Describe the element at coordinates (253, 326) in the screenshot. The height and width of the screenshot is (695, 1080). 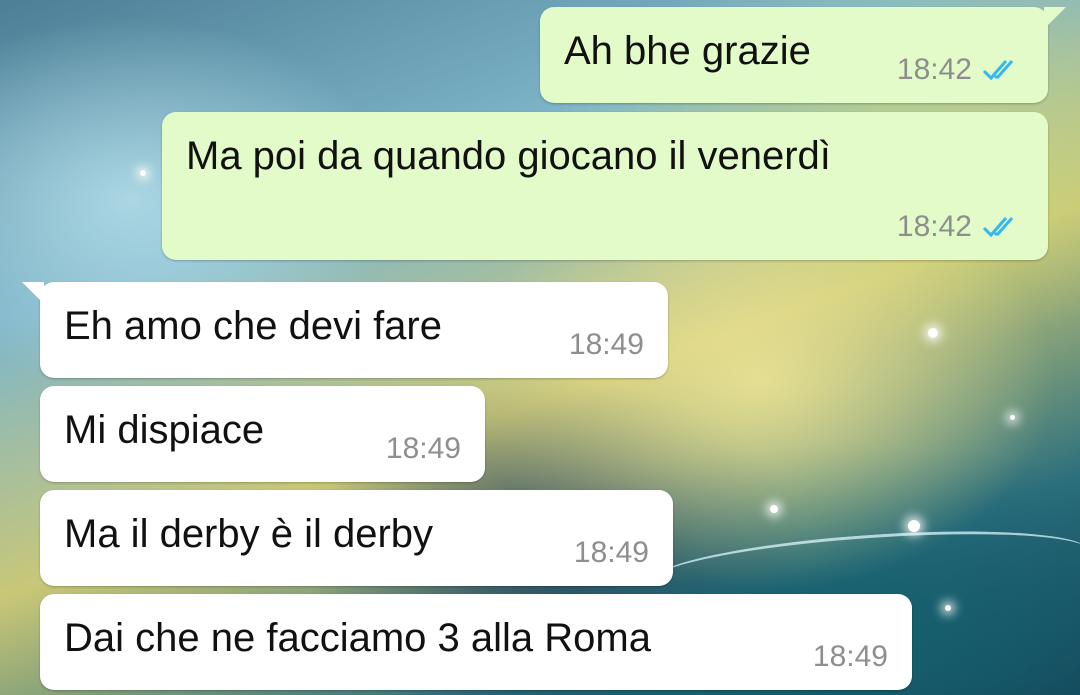
I see `message-text: Eh amo che devi fare` at that location.